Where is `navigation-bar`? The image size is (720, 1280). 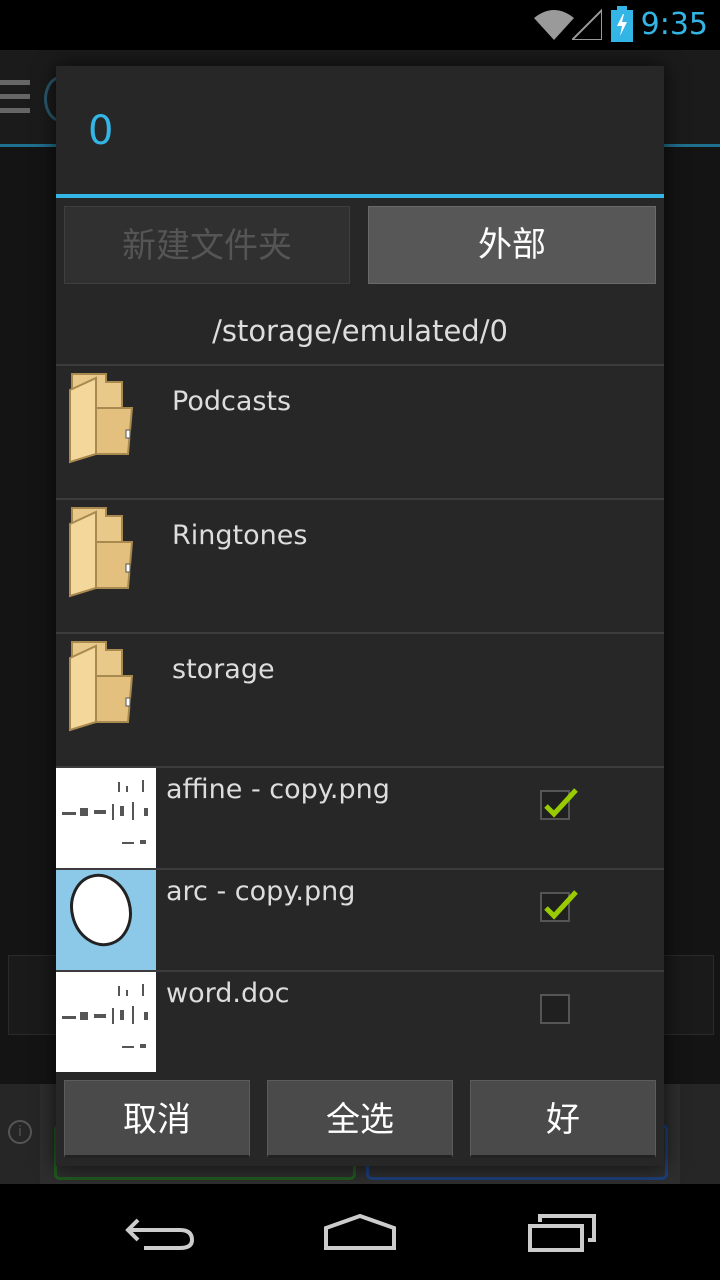
navigation-bar is located at coordinates (360, 1232).